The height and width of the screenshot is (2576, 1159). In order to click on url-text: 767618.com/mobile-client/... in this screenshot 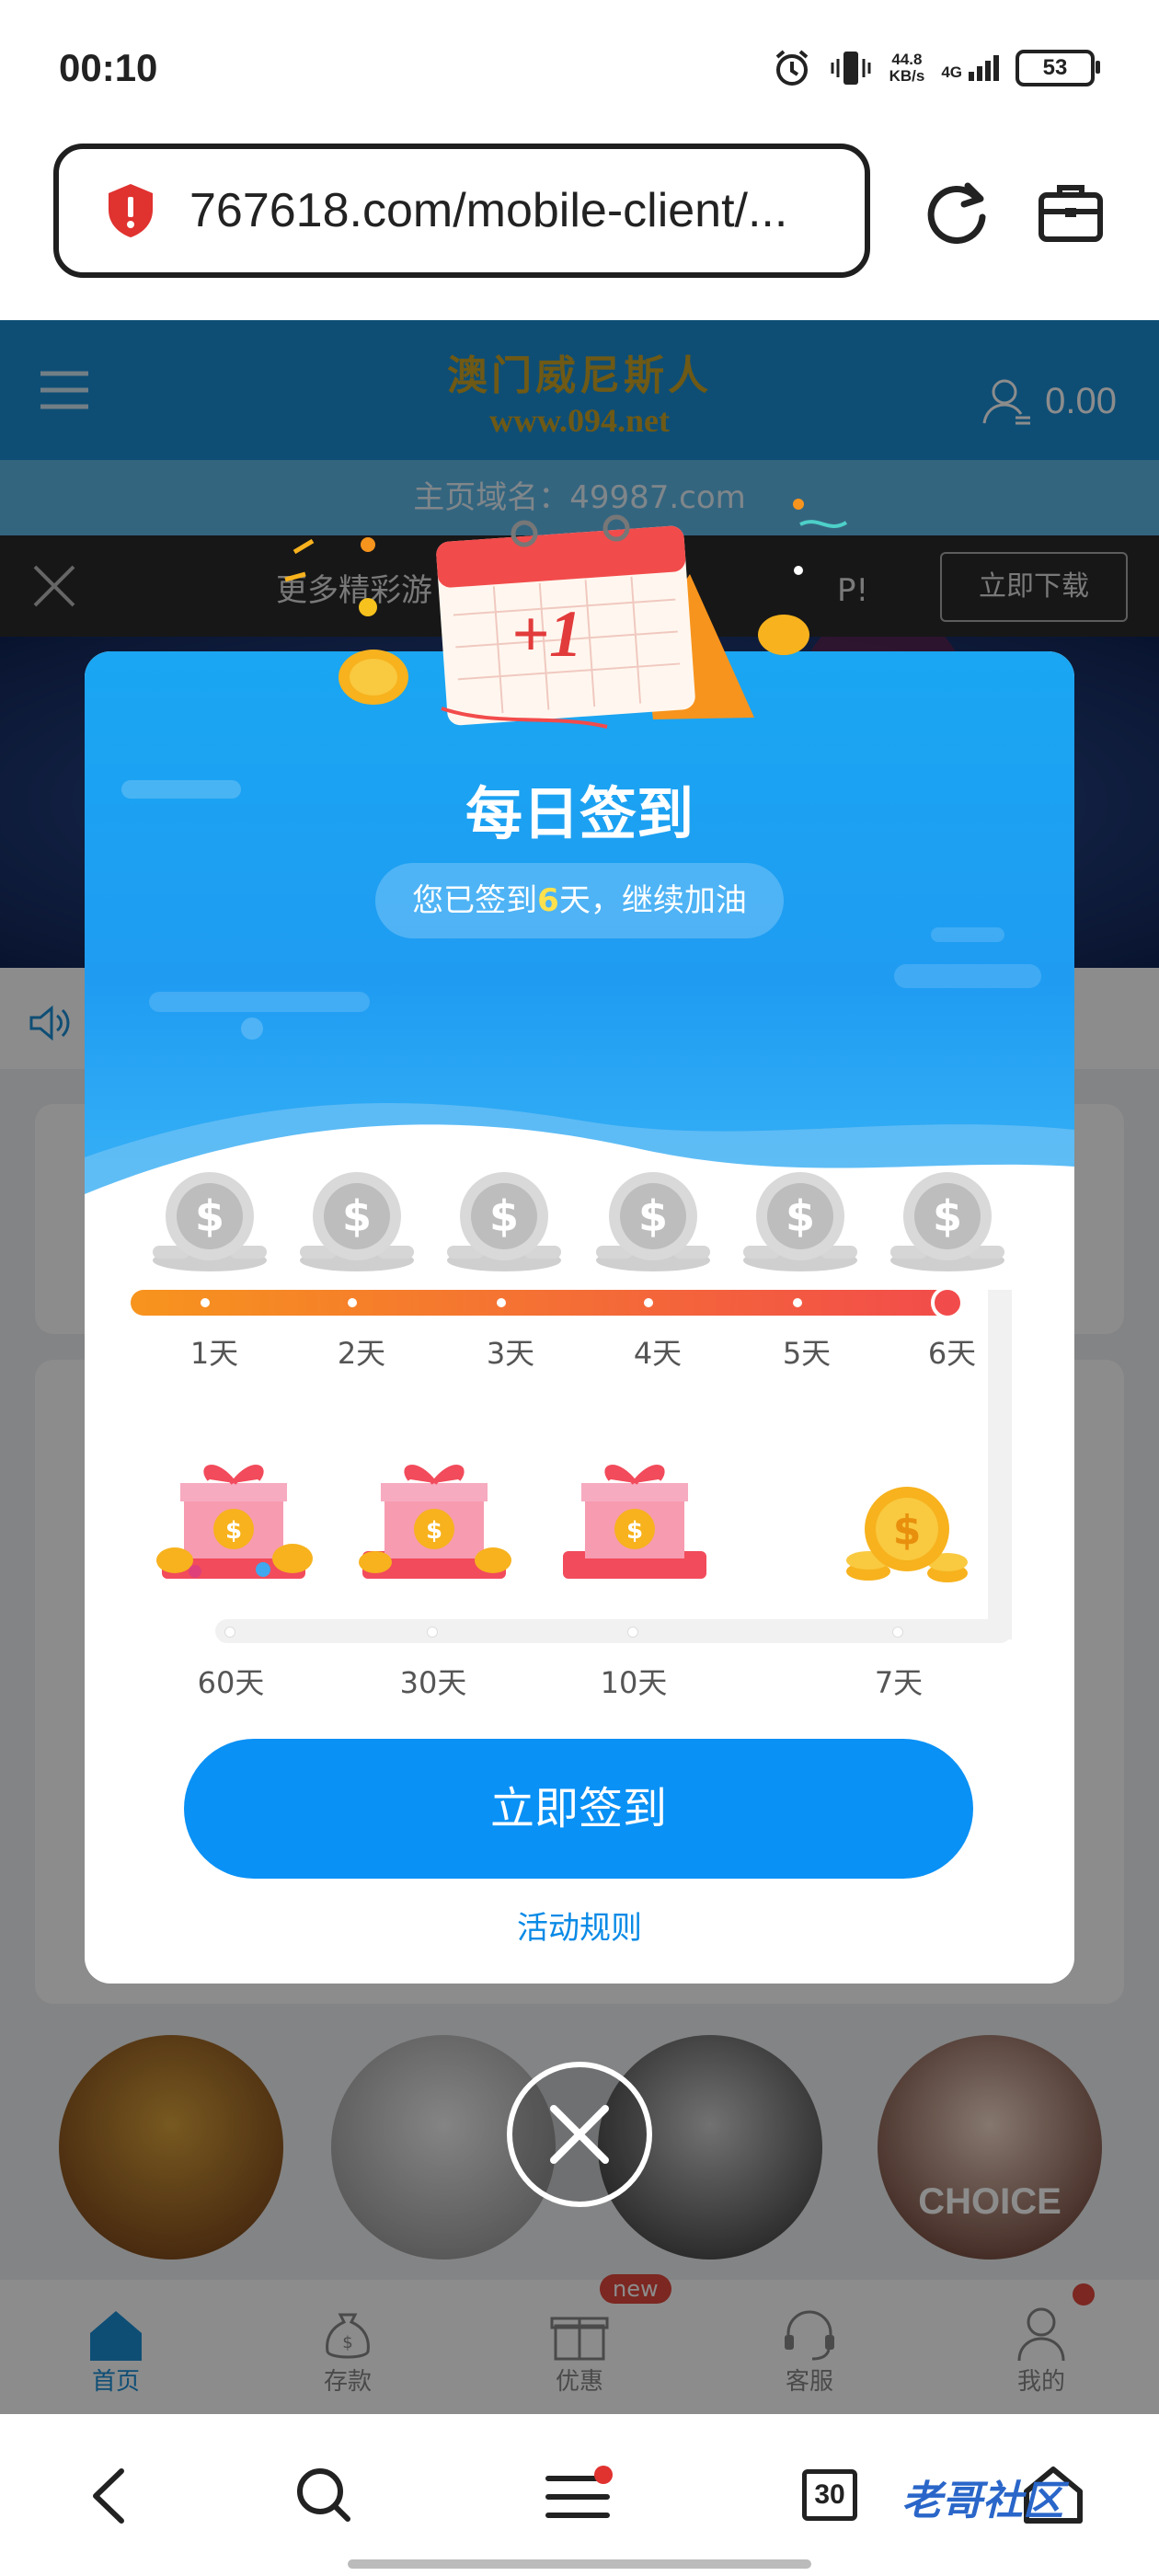, I will do `click(511, 210)`.